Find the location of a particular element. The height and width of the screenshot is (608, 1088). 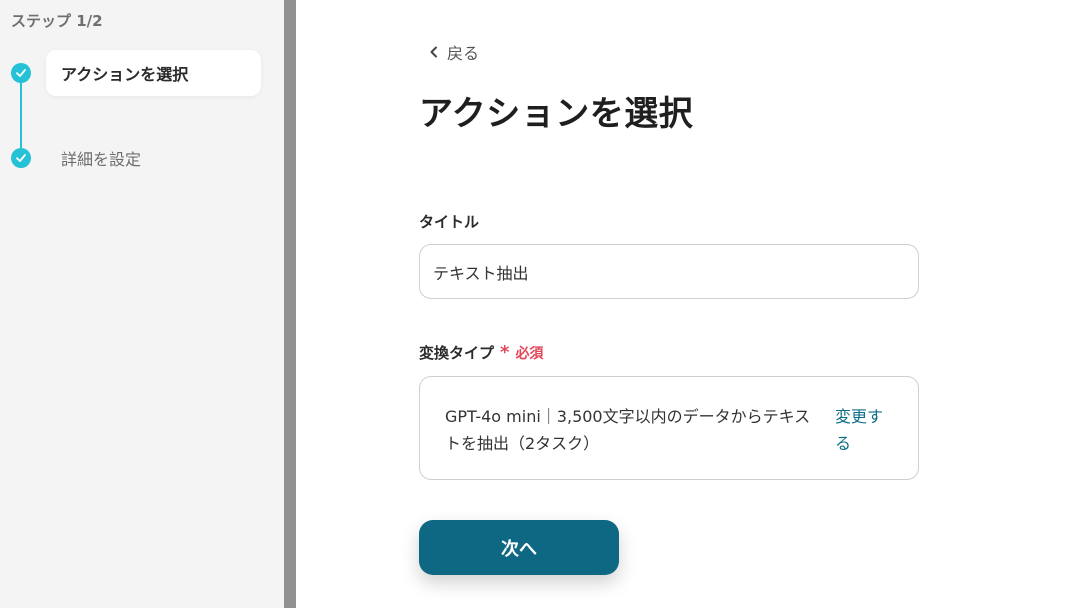

chevron-left-icon is located at coordinates (433, 52).